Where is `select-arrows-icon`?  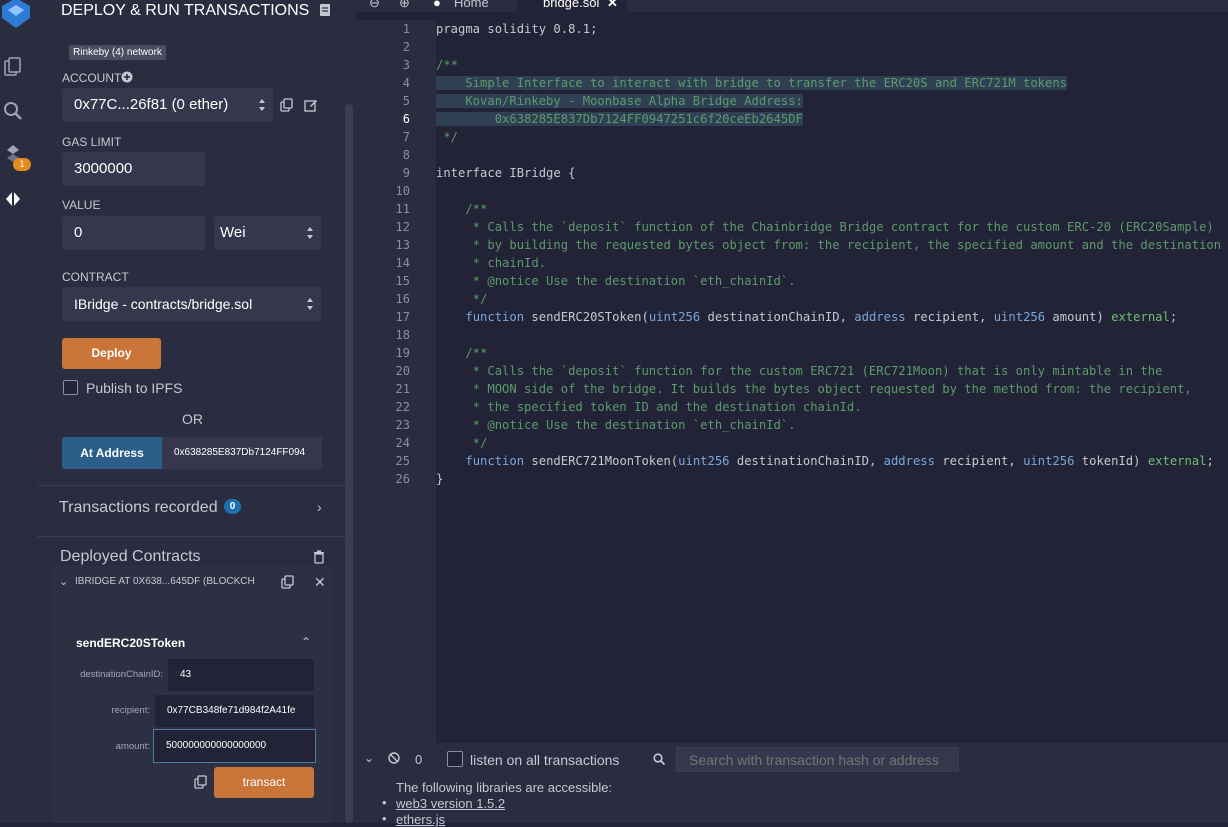
select-arrows-icon is located at coordinates (310, 233).